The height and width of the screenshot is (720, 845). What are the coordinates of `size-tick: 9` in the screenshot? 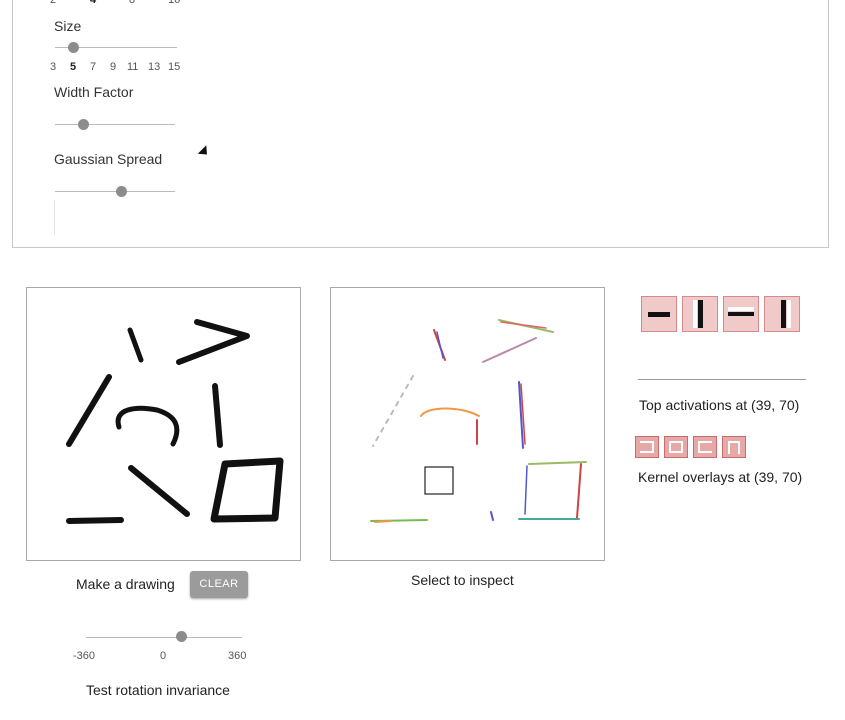 It's located at (113, 67).